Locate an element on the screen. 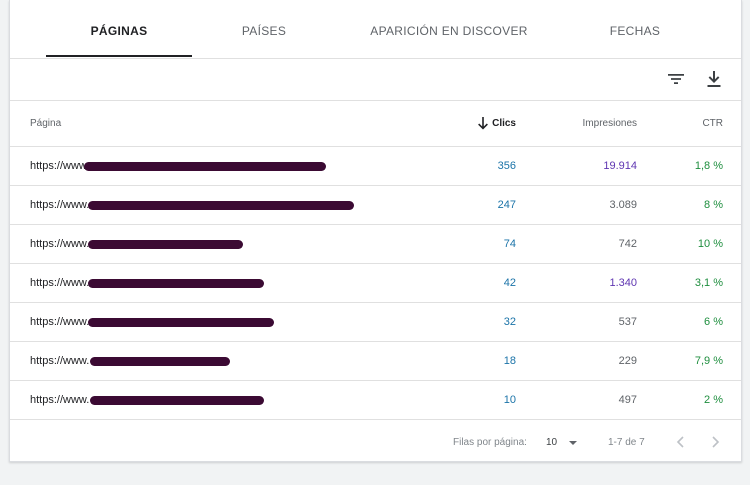  impressions-value: 537 is located at coordinates (627, 322).